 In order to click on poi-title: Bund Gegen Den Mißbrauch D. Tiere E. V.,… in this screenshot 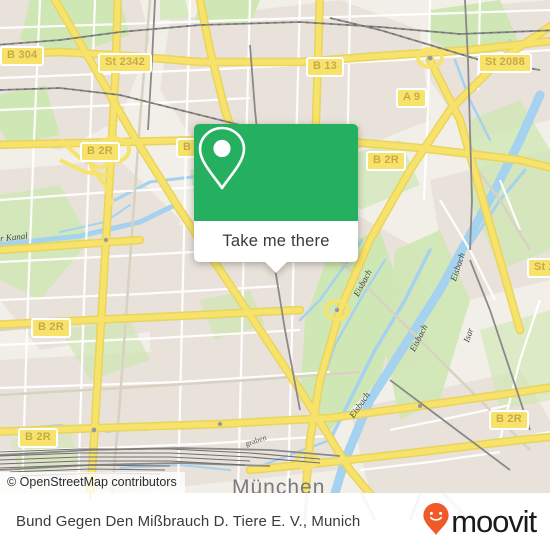, I will do `click(188, 521)`.